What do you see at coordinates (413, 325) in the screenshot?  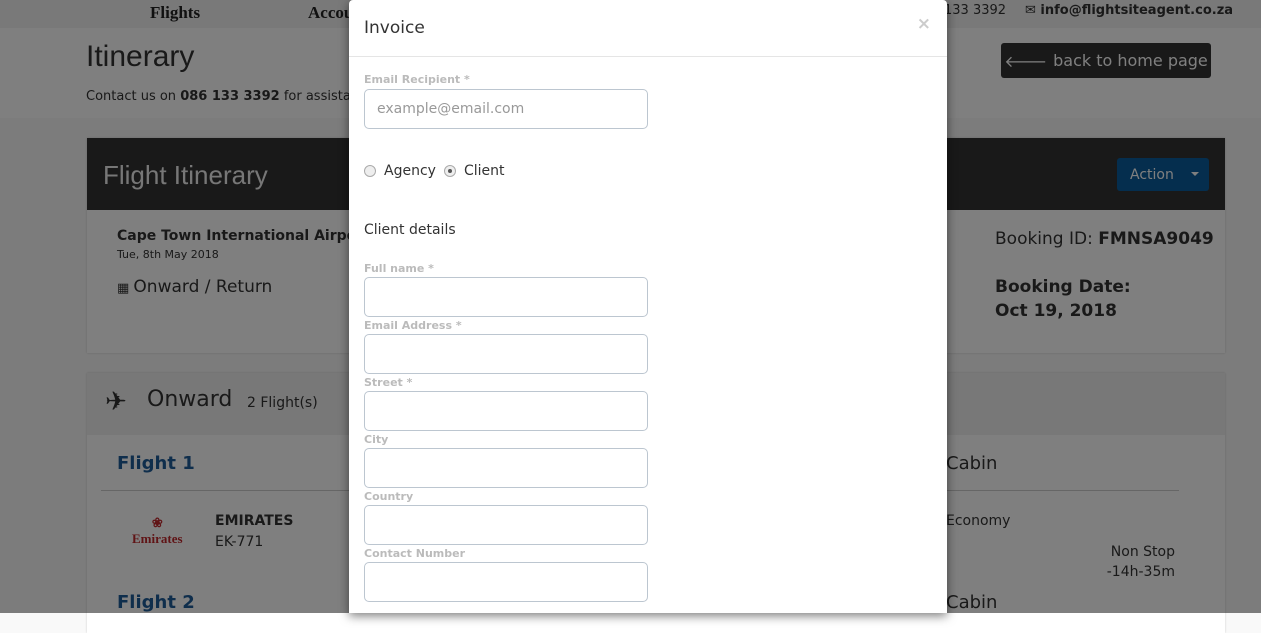 I see `email-address-label: Email Address *` at bounding box center [413, 325].